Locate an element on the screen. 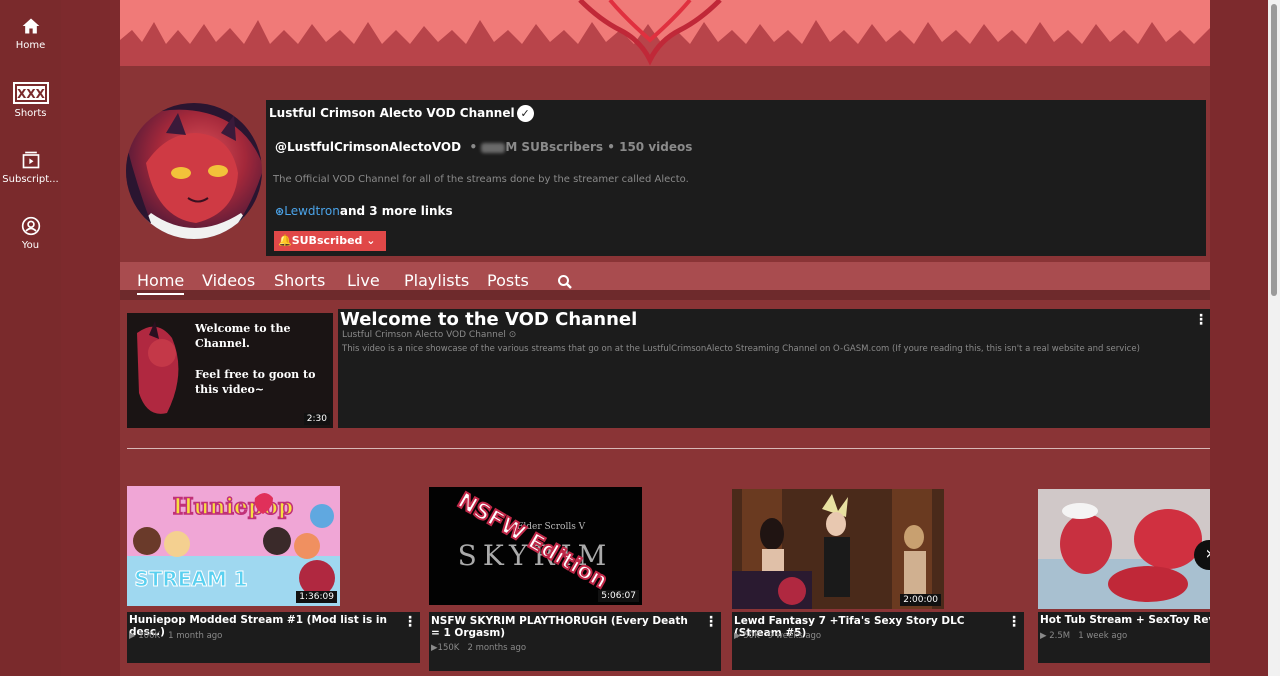  ff7-thumb-art is located at coordinates (838, 549).